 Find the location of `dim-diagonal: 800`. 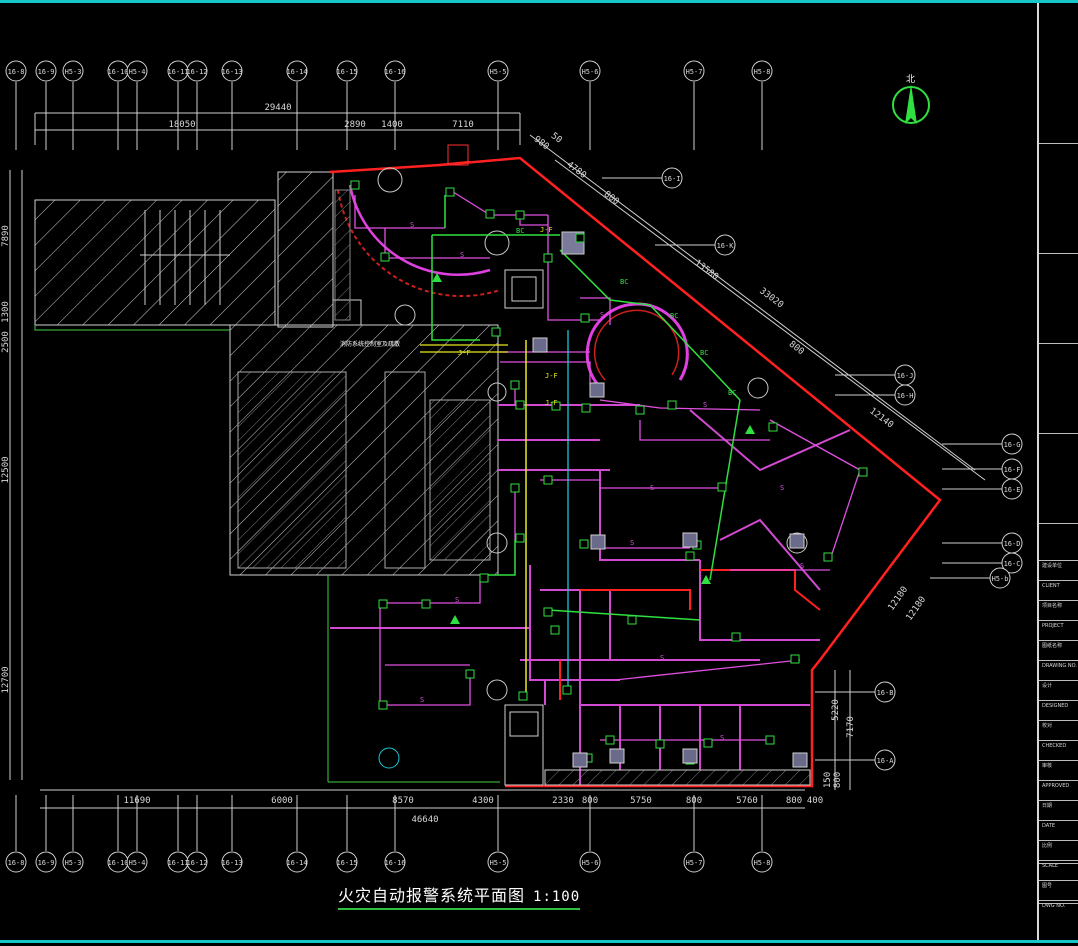

dim-diagonal: 800 is located at coordinates (796, 349).